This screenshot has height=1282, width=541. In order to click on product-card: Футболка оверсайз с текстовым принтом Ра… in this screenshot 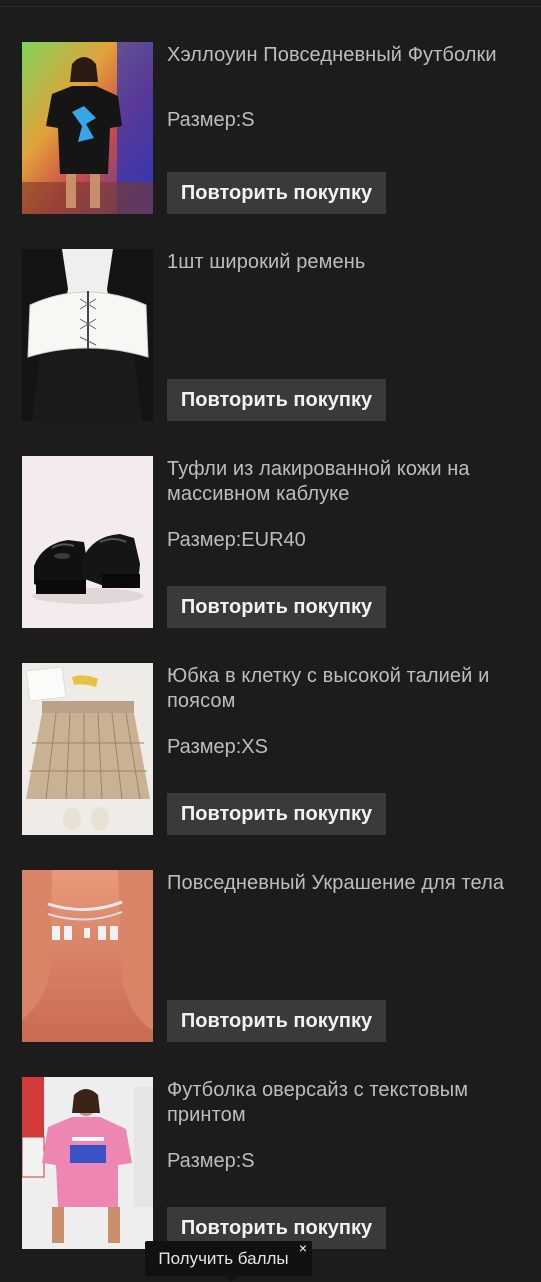, I will do `click(277, 1163)`.